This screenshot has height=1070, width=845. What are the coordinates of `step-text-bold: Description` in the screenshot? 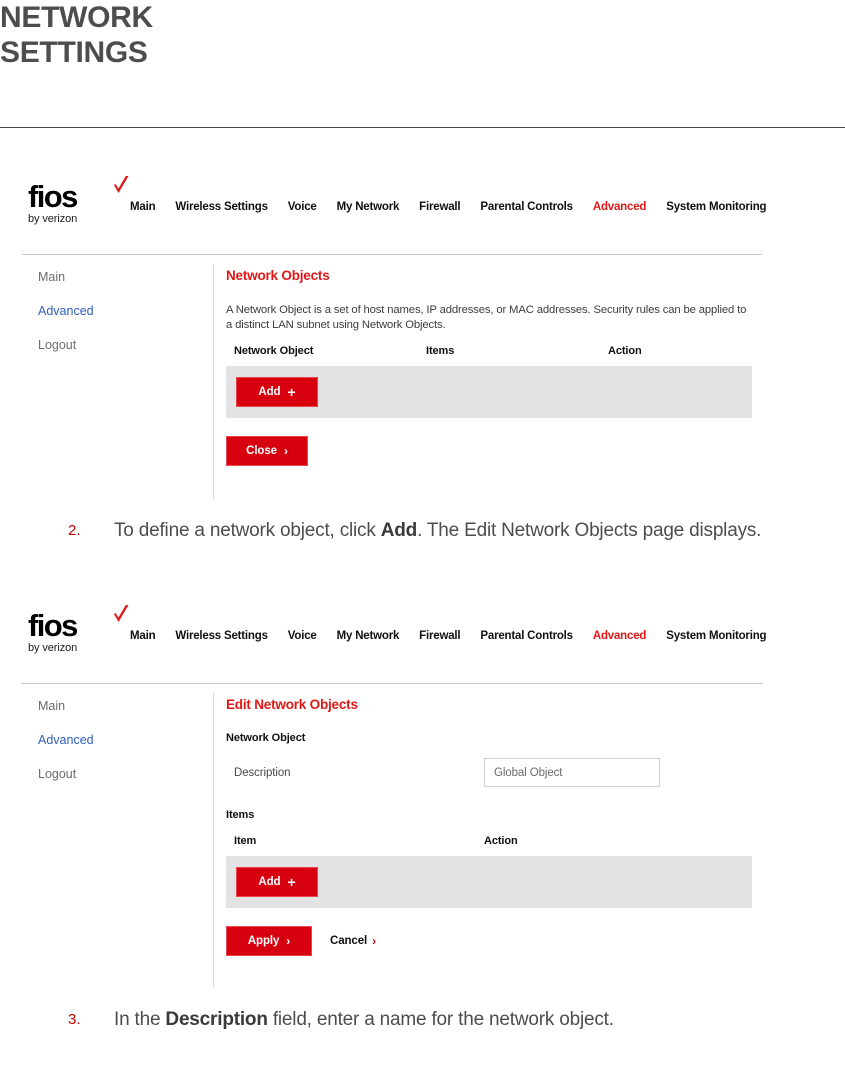 It's located at (216, 1019).